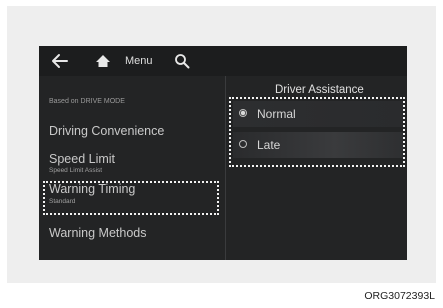  What do you see at coordinates (87, 101) in the screenshot?
I see `section-label: Based on DRIVE MODE` at bounding box center [87, 101].